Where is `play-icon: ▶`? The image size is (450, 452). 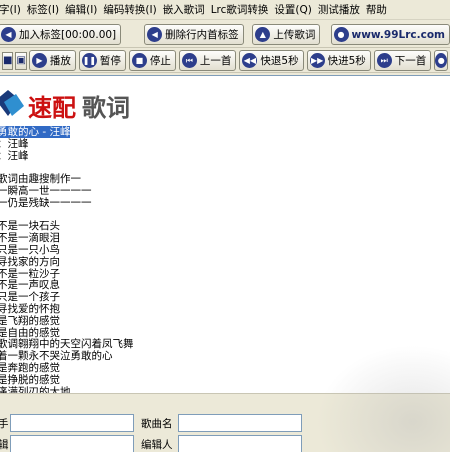 play-icon: ▶ is located at coordinates (39, 60).